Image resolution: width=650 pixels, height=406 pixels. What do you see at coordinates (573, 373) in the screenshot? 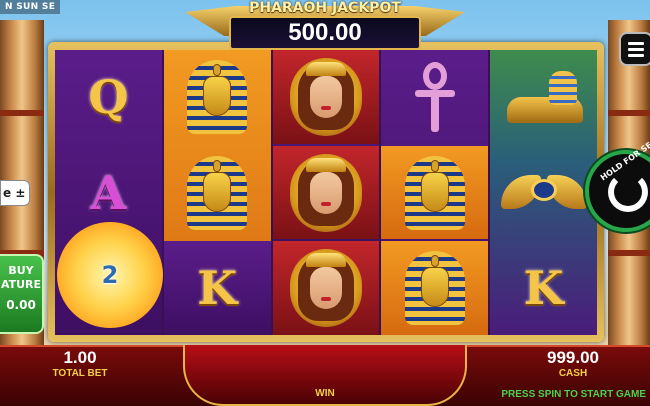
I see `cash-label: CASH` at bounding box center [573, 373].